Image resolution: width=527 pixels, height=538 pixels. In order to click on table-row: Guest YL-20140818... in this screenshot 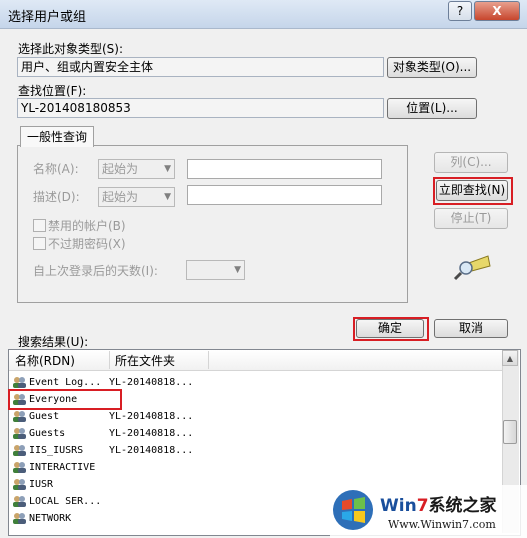, I will do `click(257, 416)`.